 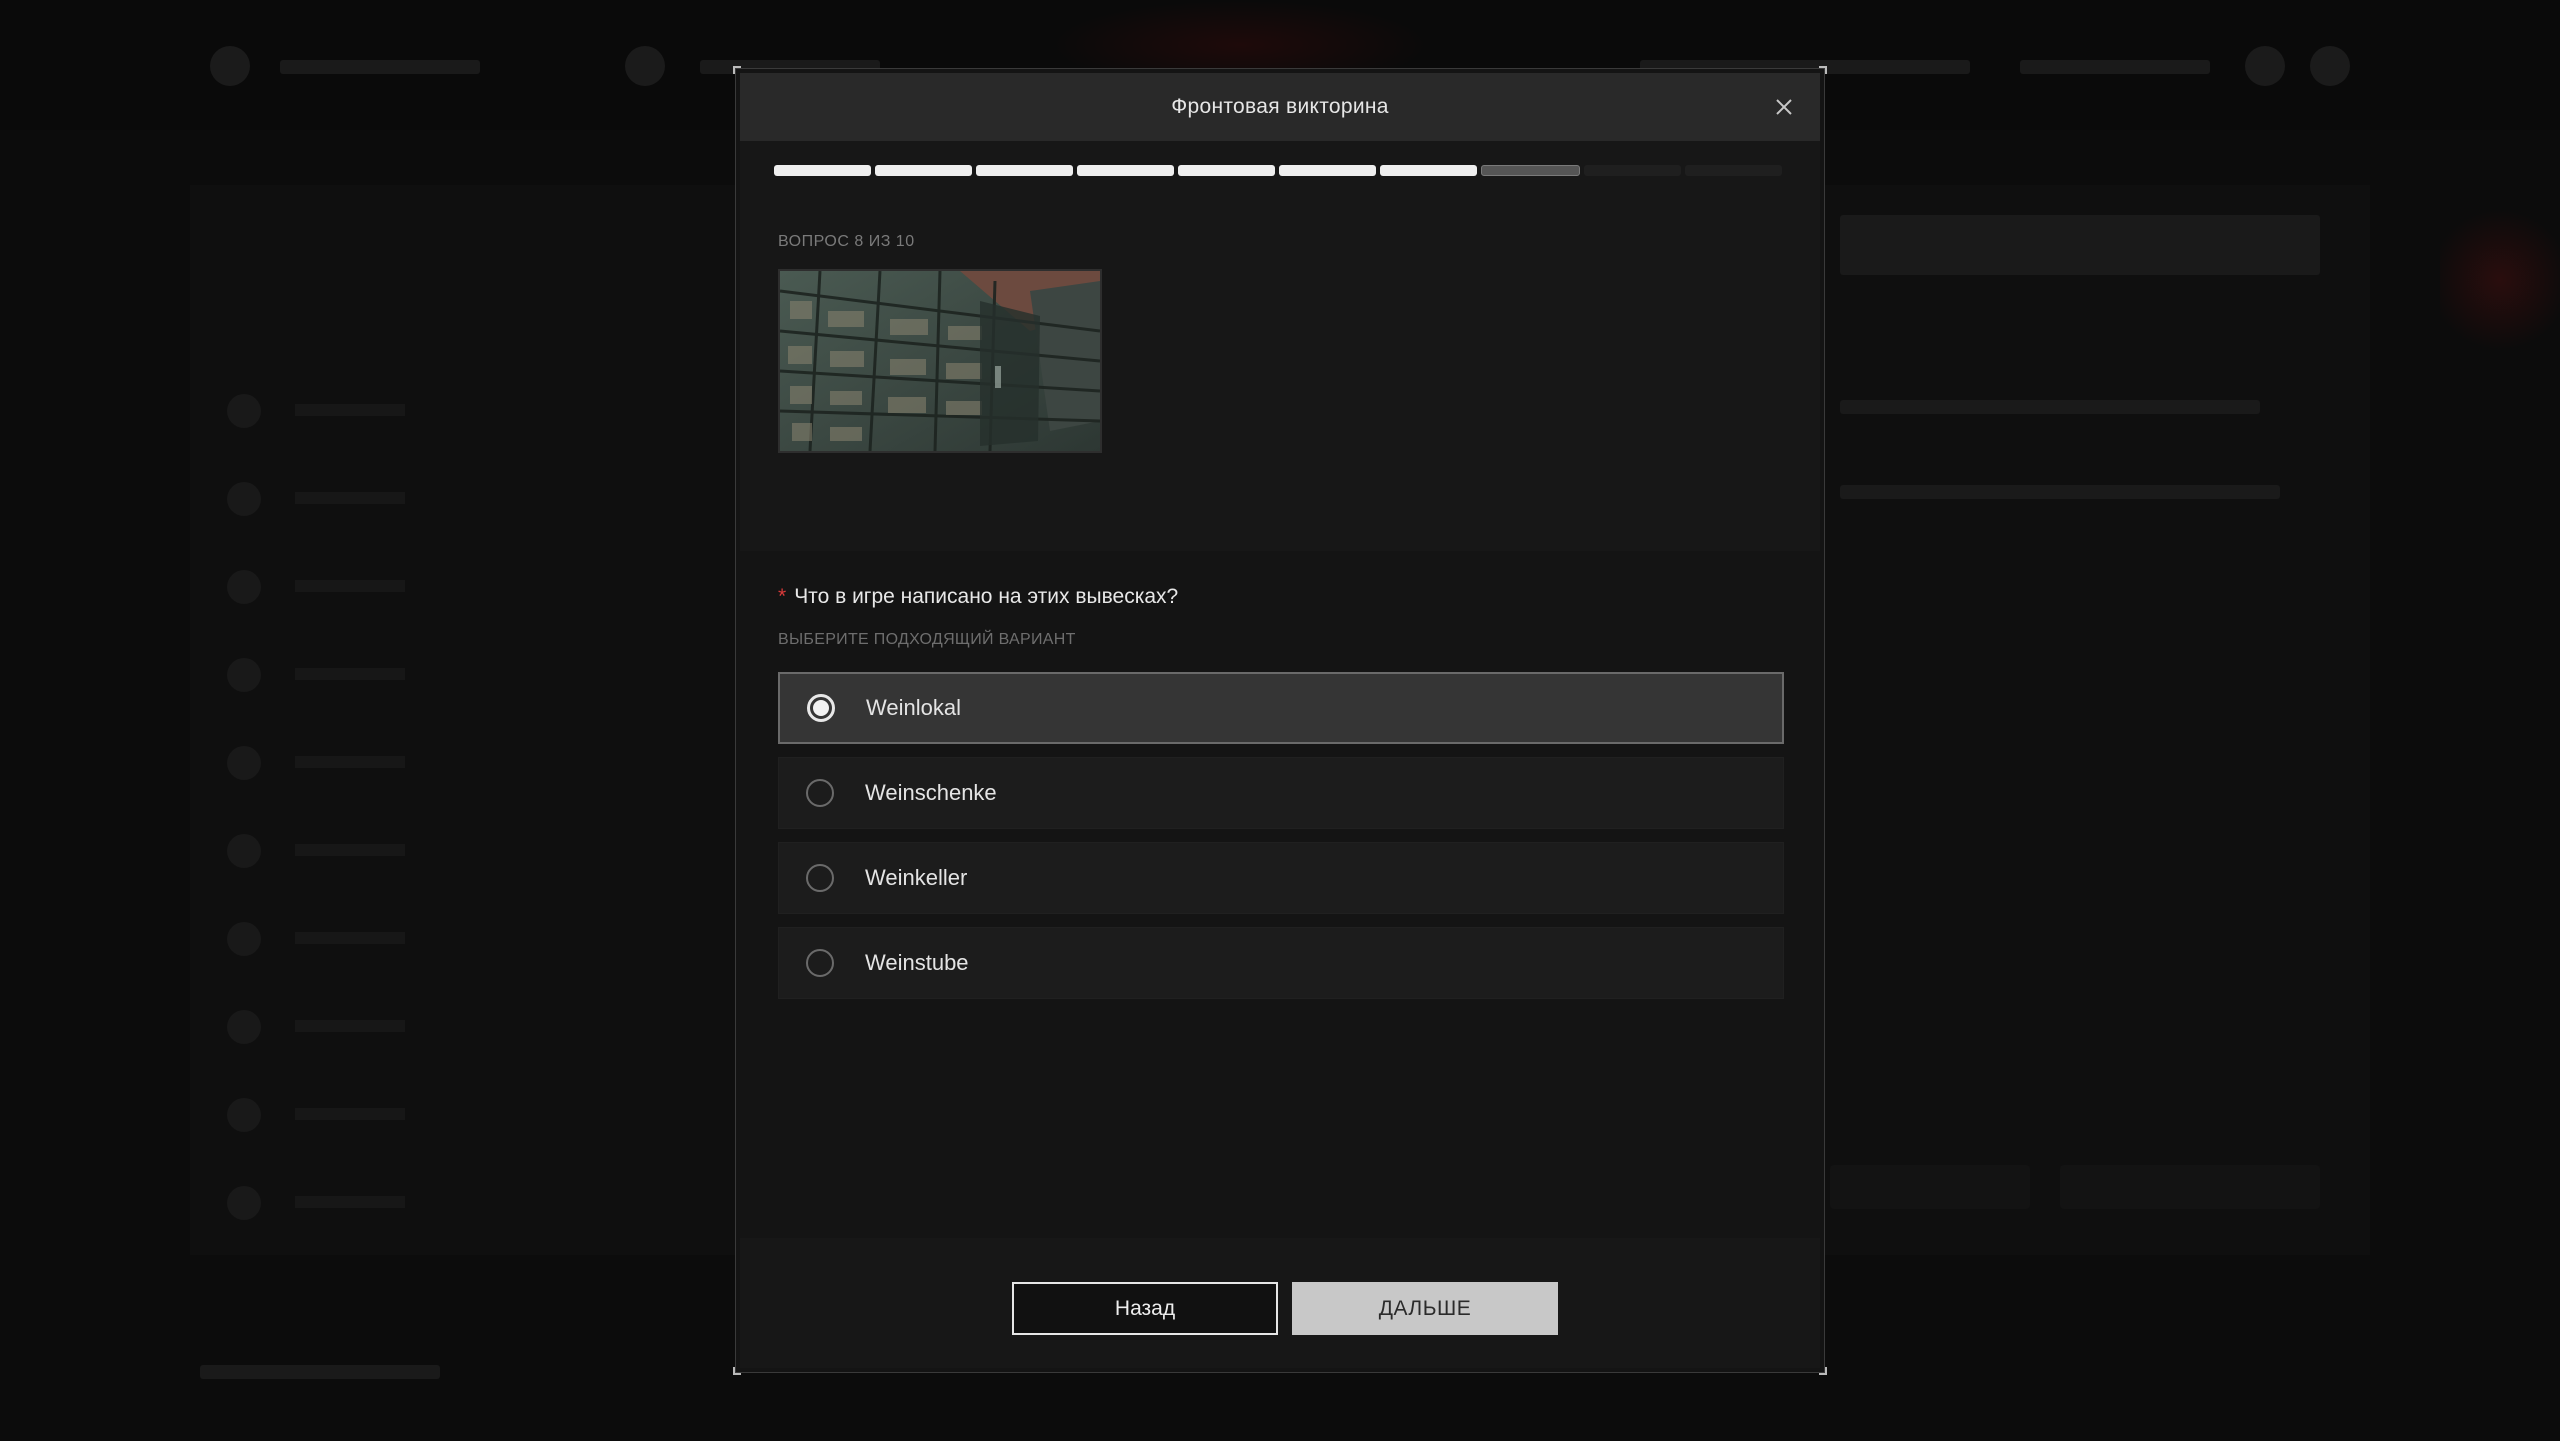 I want to click on modal-header: Фронтовая викторина, so click(x=1280, y=107).